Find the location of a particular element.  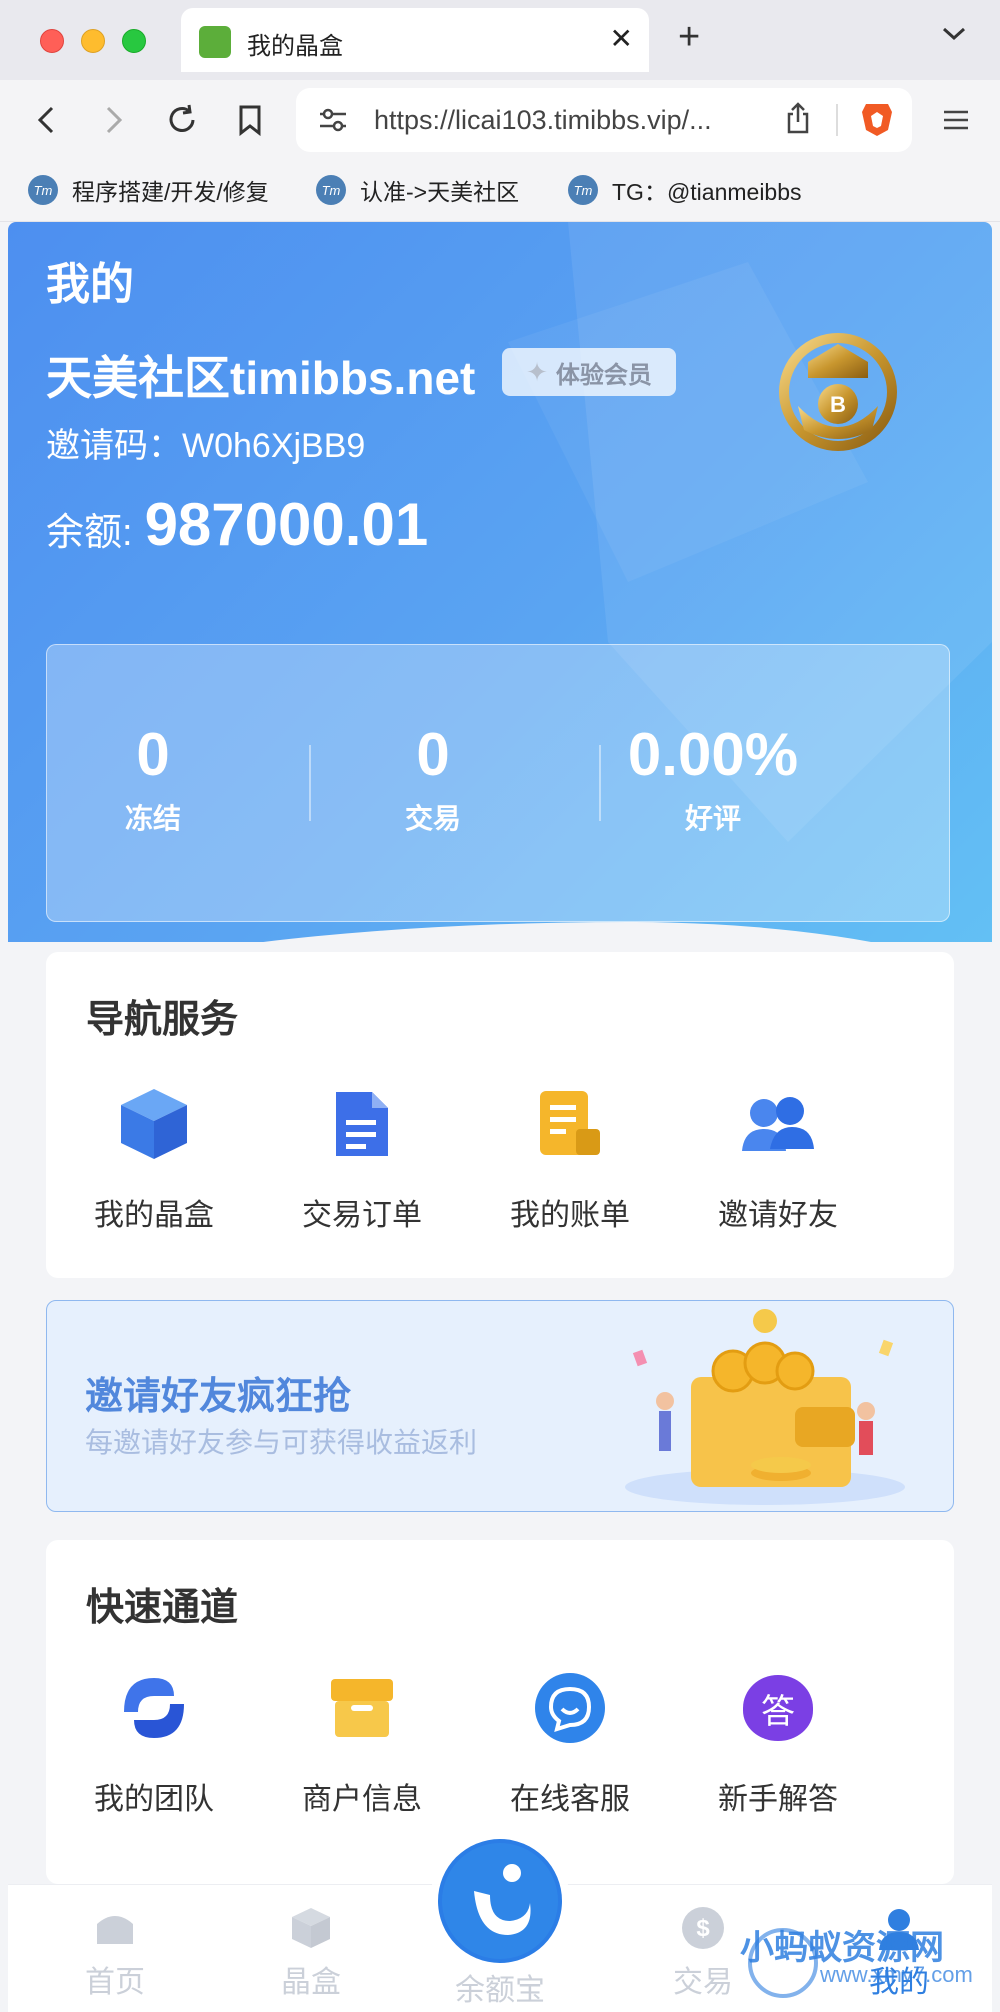

invite-promo-banner: 邀请好友疯狂抢 每邀请好友参与可获得收益返利 is located at coordinates (500, 1406).